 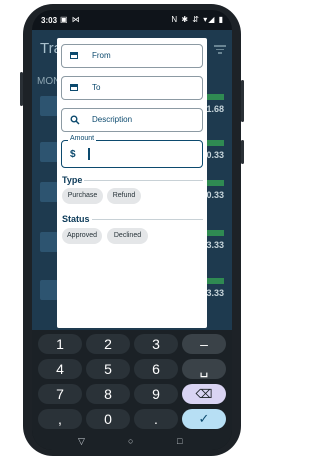 I want to click on key-2: 2, so click(x=108, y=344).